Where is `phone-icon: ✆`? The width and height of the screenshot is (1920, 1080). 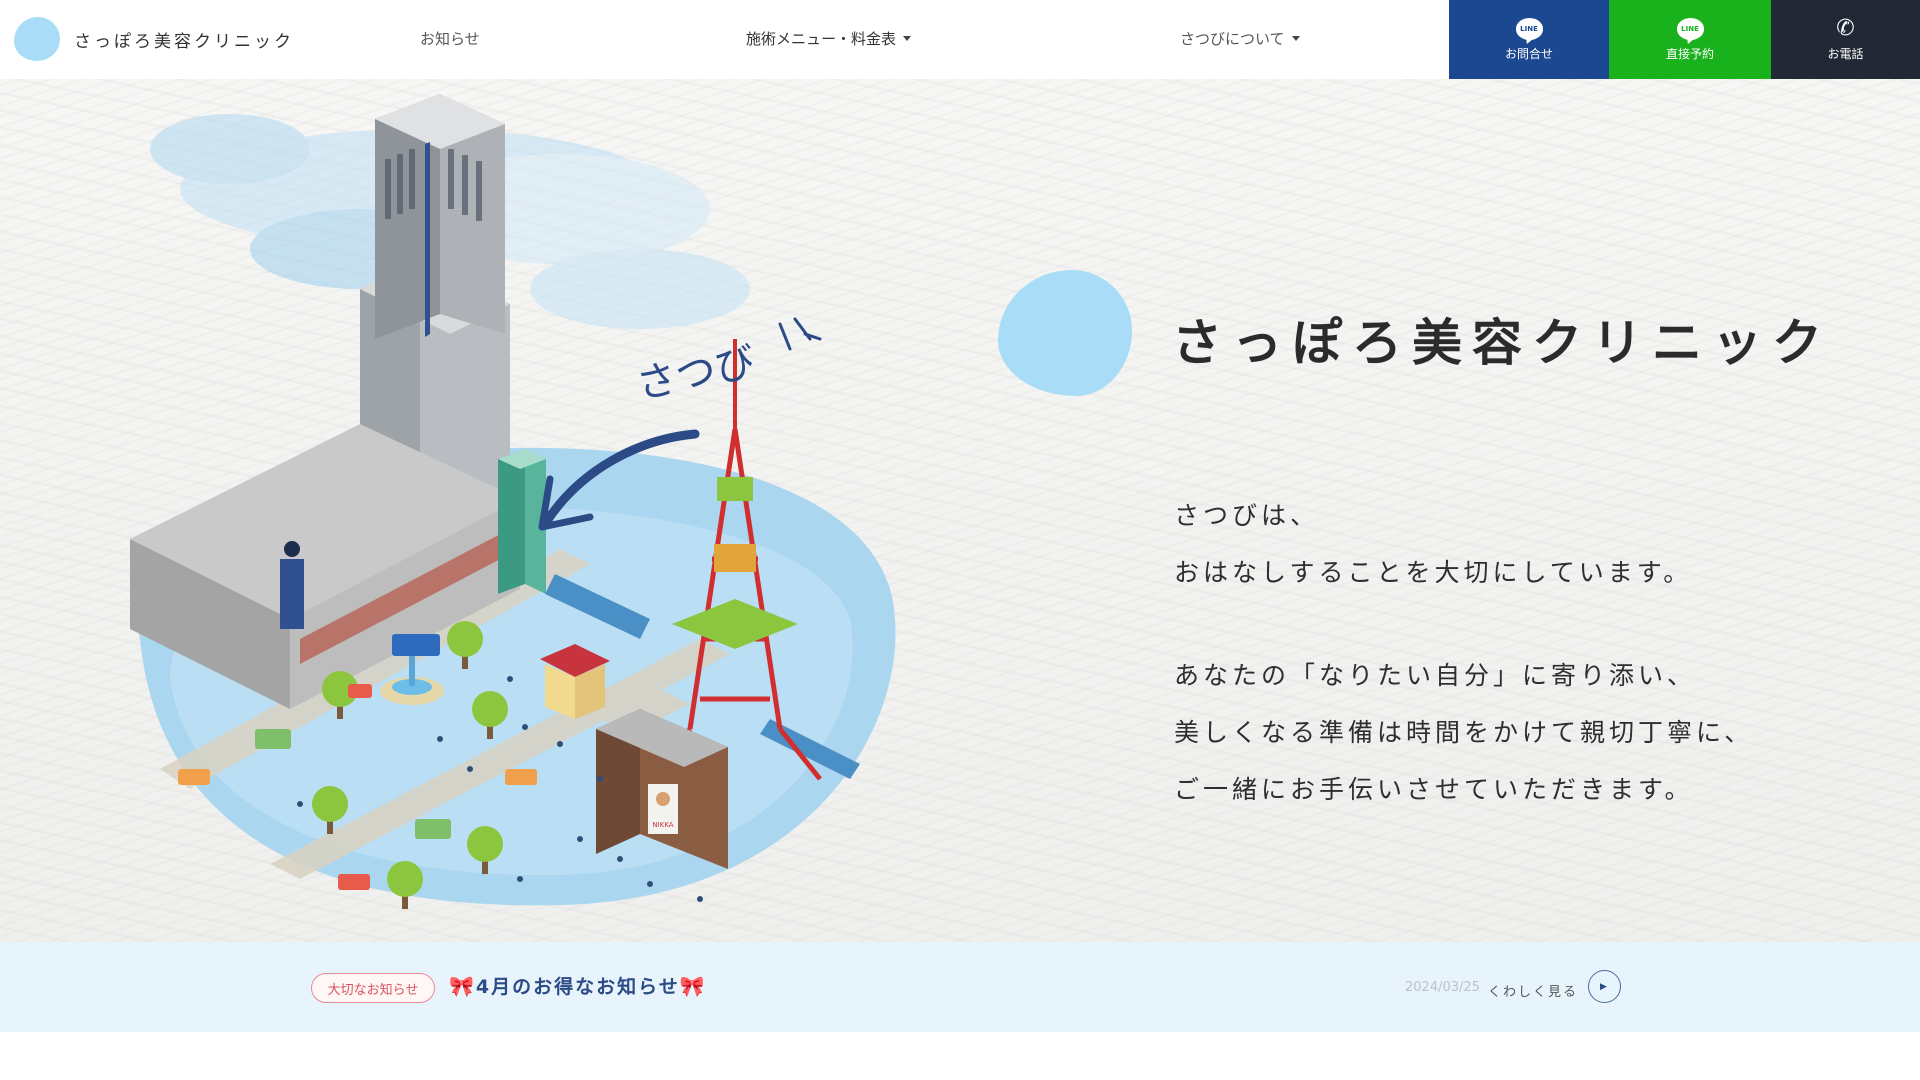 phone-icon: ✆ is located at coordinates (1845, 28).